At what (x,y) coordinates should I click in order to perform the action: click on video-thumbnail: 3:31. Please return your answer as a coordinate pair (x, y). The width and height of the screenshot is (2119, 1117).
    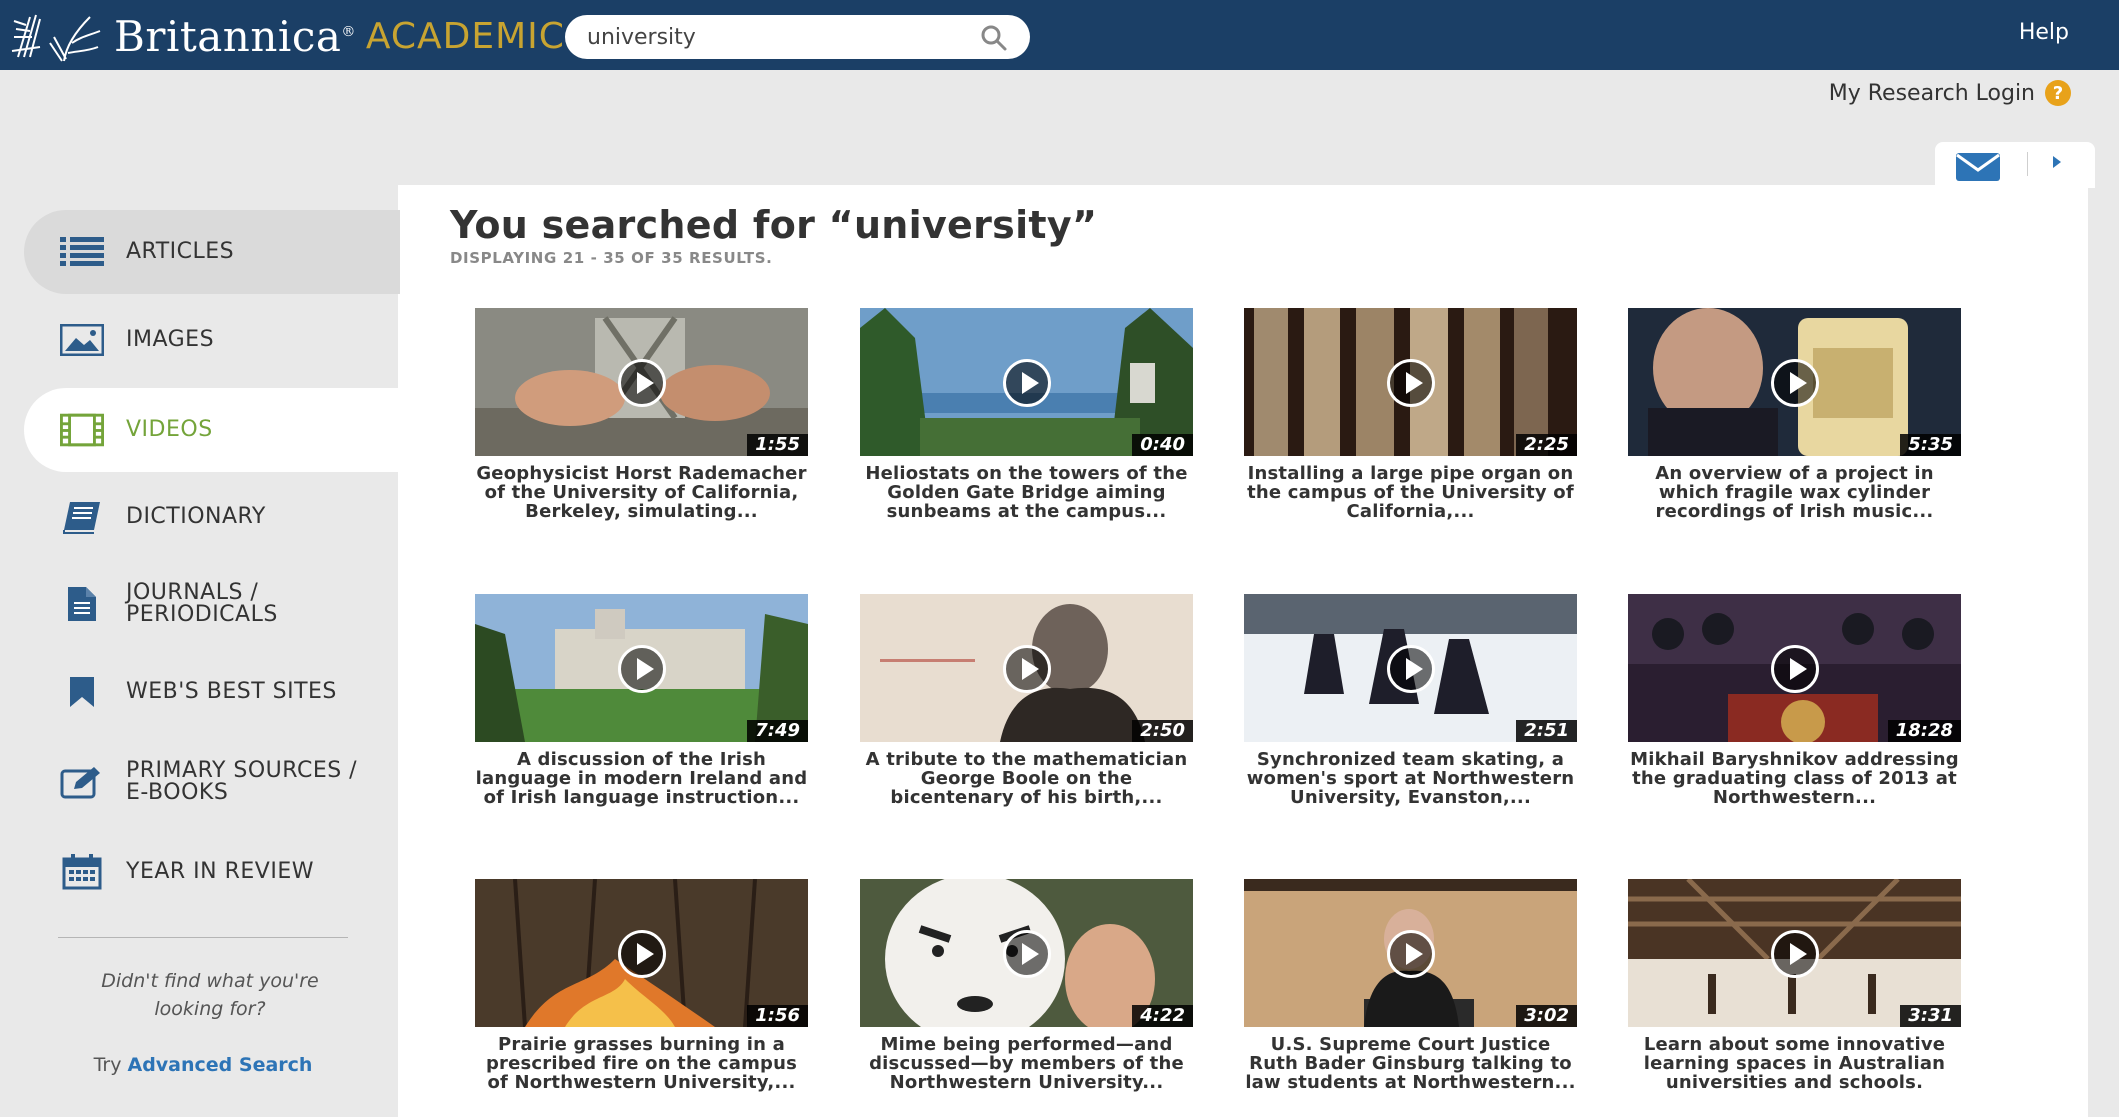
    Looking at the image, I should click on (1794, 953).